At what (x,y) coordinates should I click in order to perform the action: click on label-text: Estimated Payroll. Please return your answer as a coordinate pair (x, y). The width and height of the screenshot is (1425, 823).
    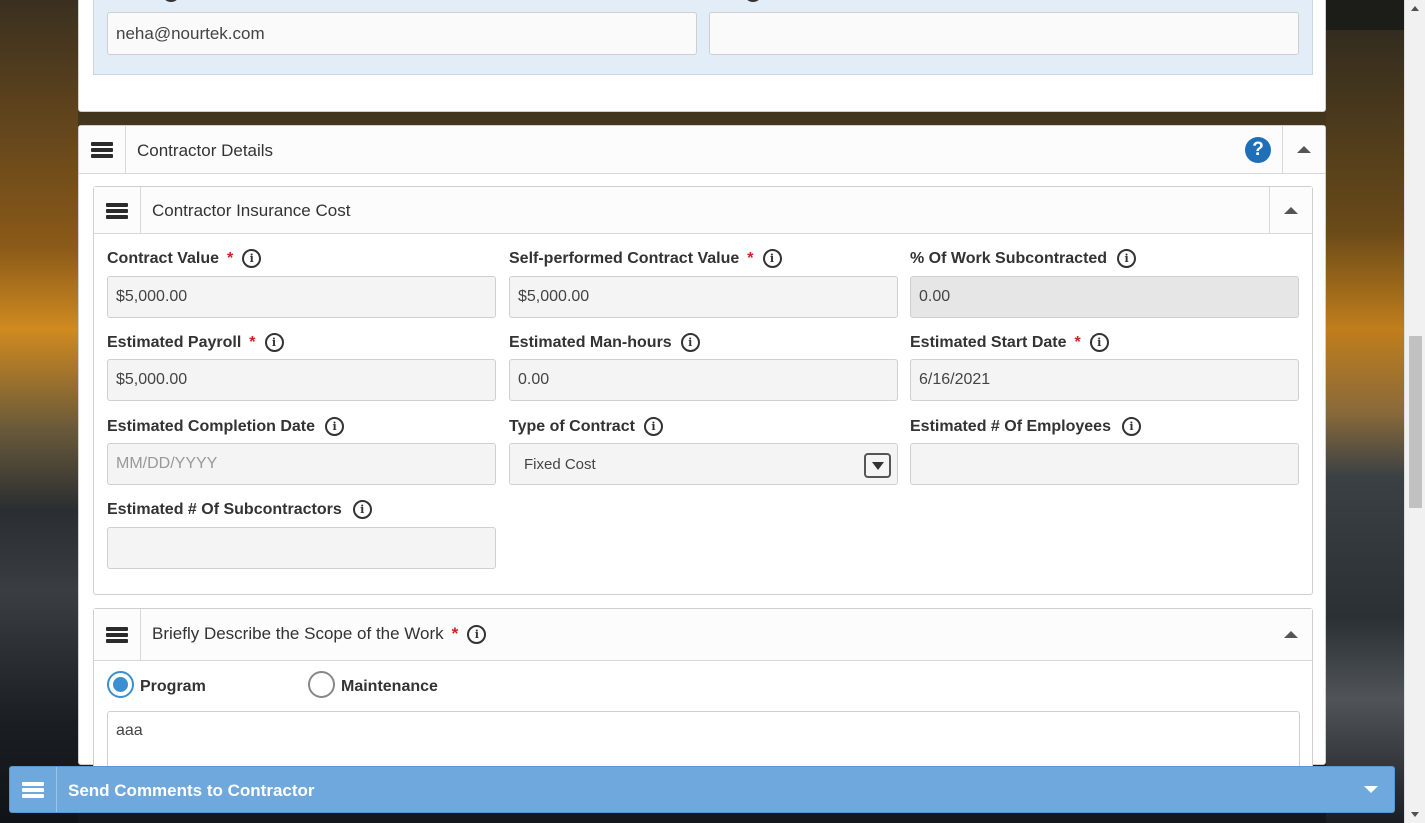
    Looking at the image, I should click on (174, 342).